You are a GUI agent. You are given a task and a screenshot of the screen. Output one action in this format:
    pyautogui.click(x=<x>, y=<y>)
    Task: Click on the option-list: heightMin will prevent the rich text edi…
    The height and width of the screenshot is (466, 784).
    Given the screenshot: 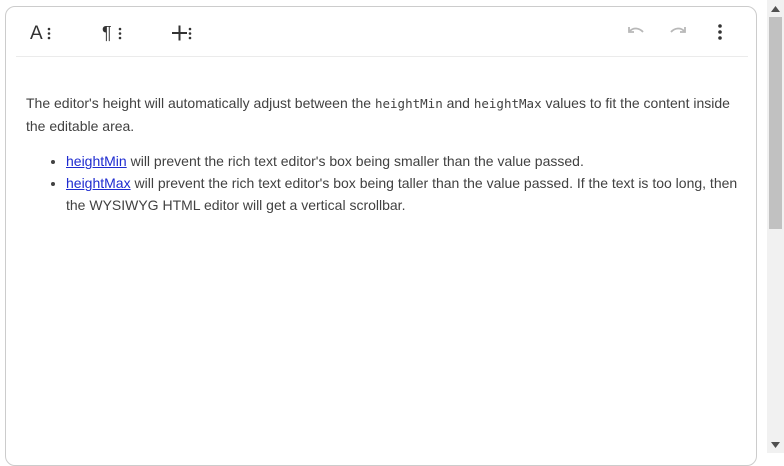 What is the action you would take?
    pyautogui.click(x=384, y=183)
    